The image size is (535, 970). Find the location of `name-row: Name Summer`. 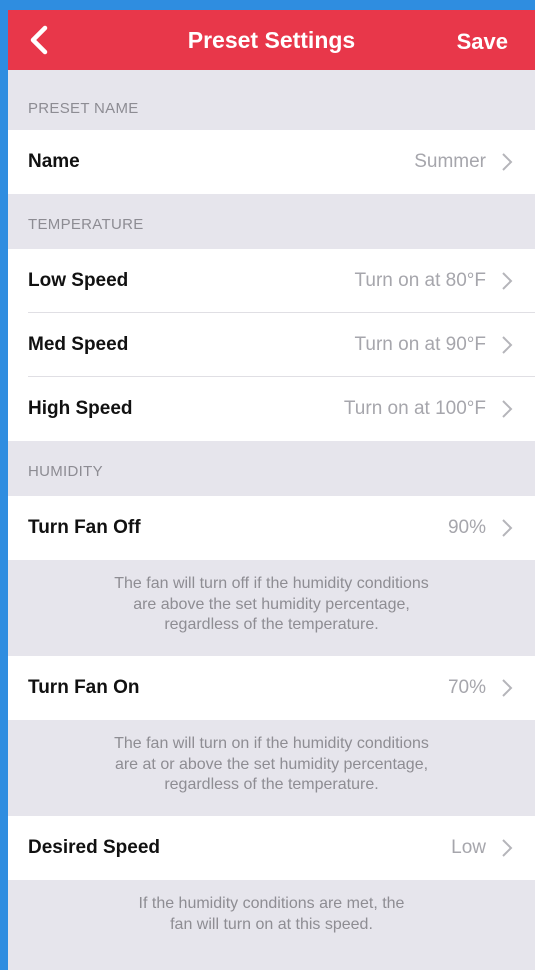

name-row: Name Summer is located at coordinates (271, 162).